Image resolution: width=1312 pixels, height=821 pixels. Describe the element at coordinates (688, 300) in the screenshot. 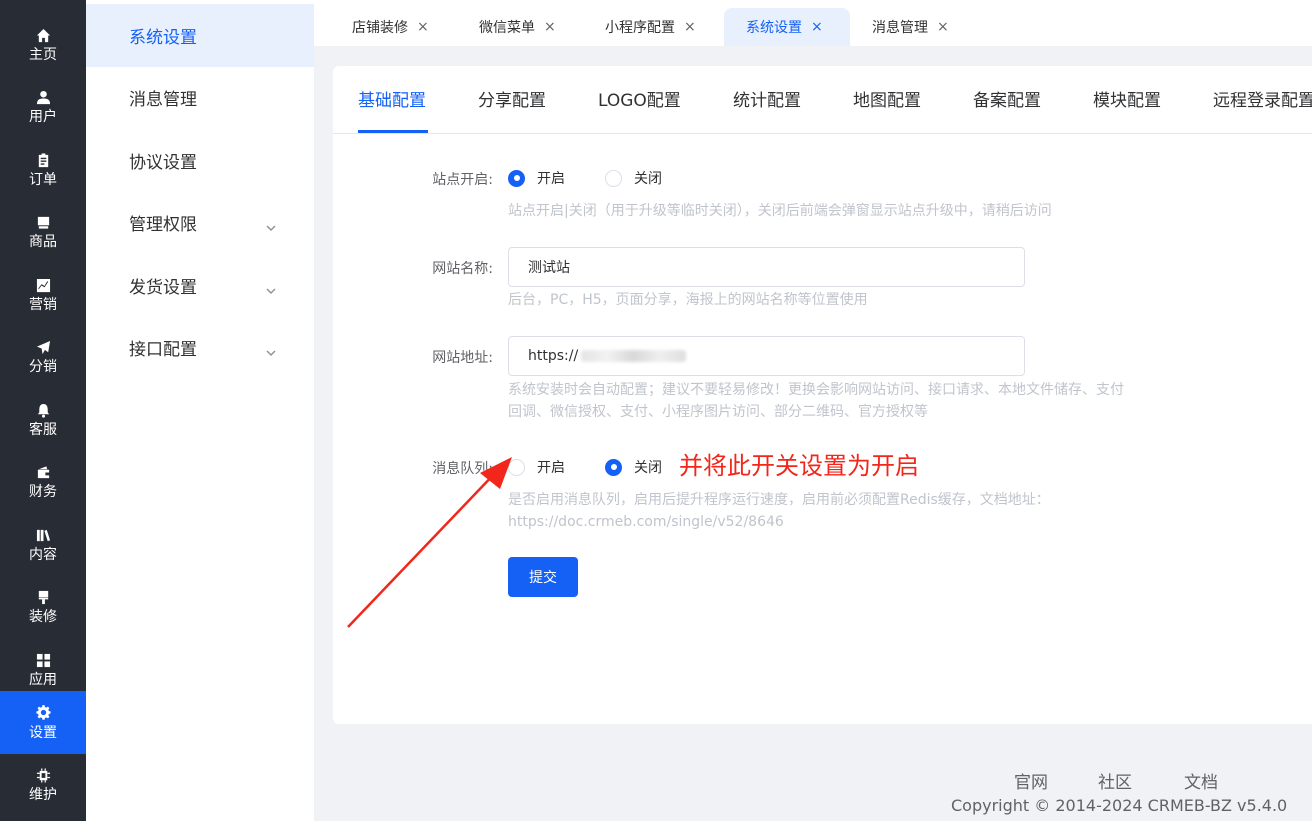

I see `site-name-help: 后台，PC，H5，页面分享，海报上的网站名称等位置使用` at that location.